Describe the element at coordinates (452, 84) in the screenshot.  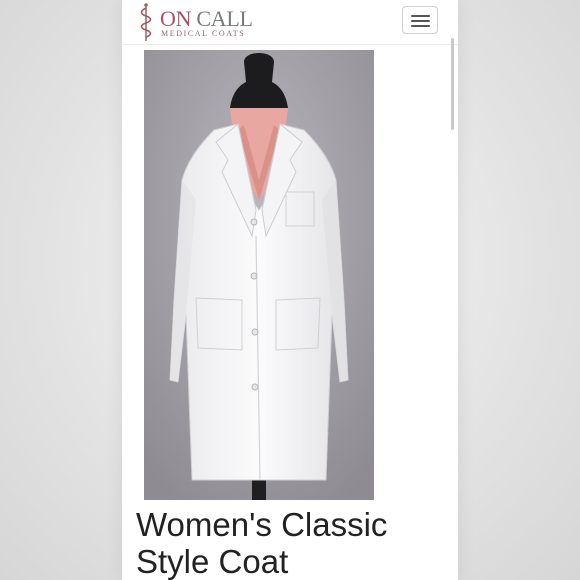
I see `scrollbar` at that location.